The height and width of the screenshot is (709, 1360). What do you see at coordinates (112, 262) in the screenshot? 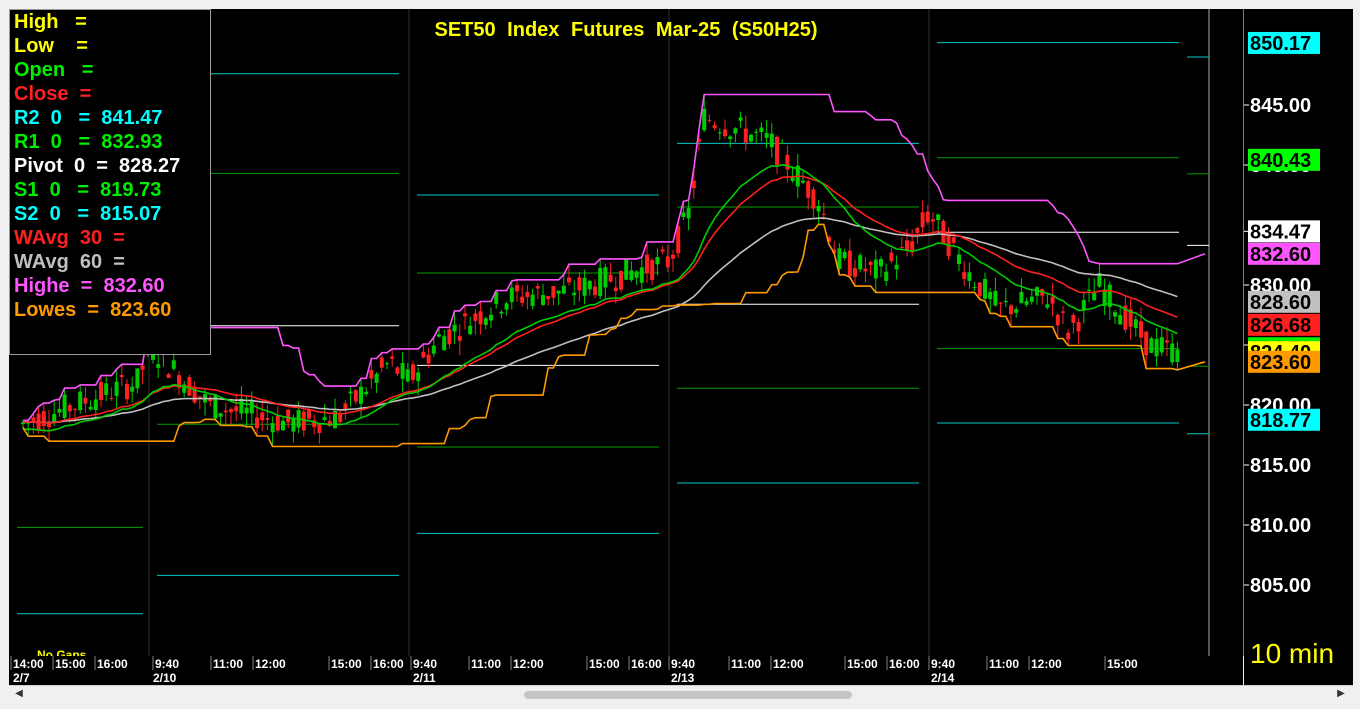
I see `legend-wavg60: WAvg 60 =` at bounding box center [112, 262].